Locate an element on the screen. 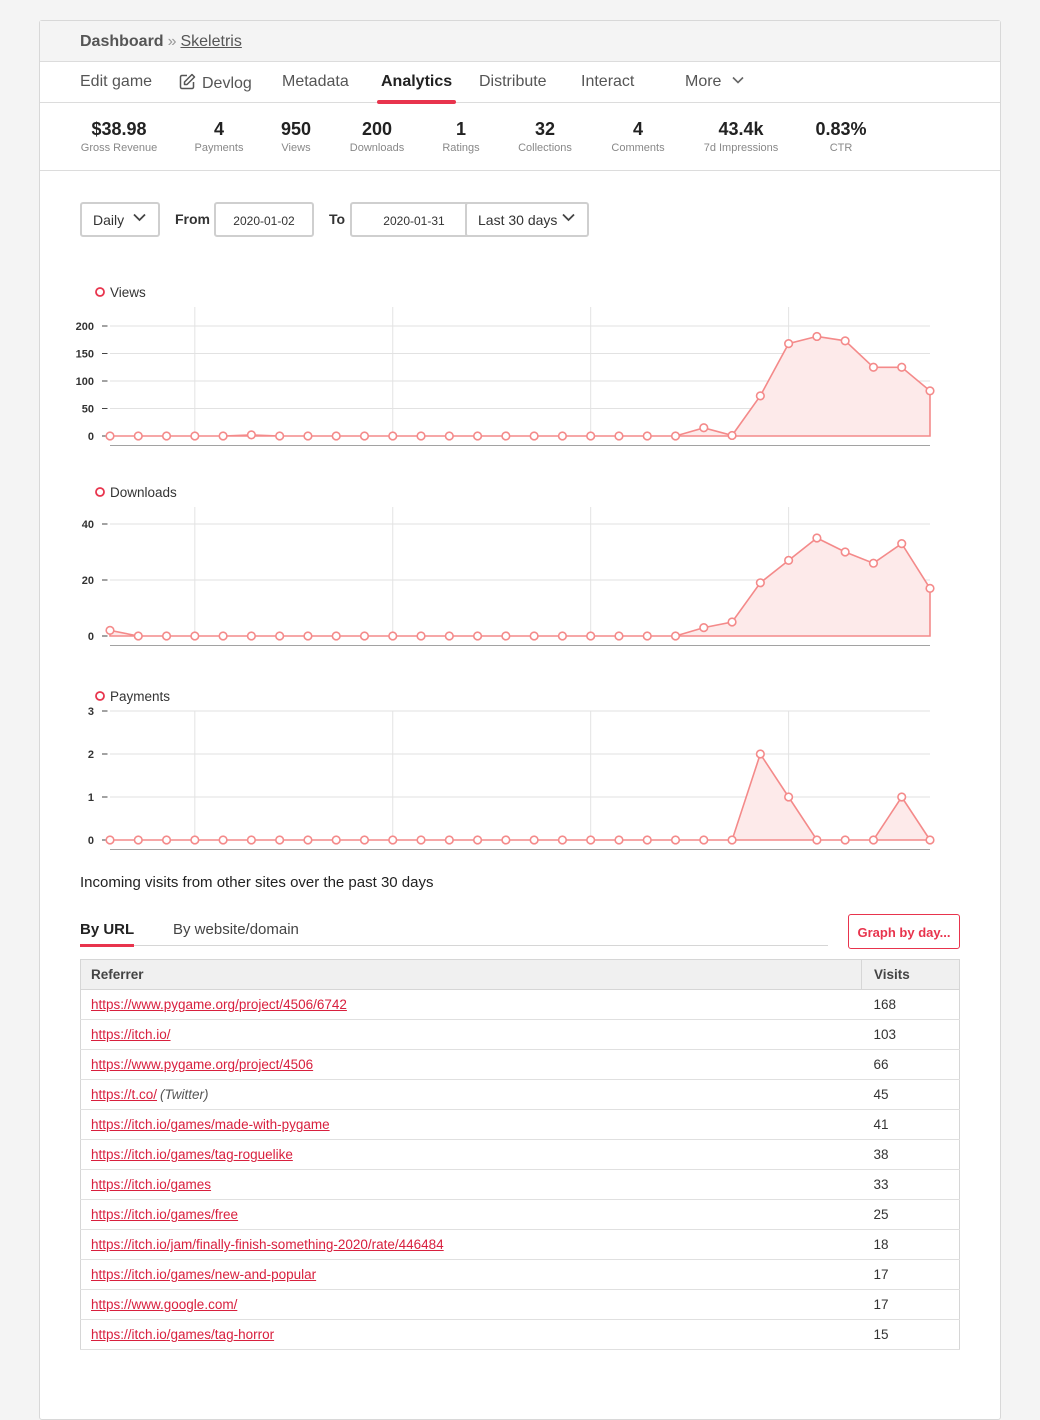 Image resolution: width=1040 pixels, height=1420 pixels. to-label: To is located at coordinates (337, 219).